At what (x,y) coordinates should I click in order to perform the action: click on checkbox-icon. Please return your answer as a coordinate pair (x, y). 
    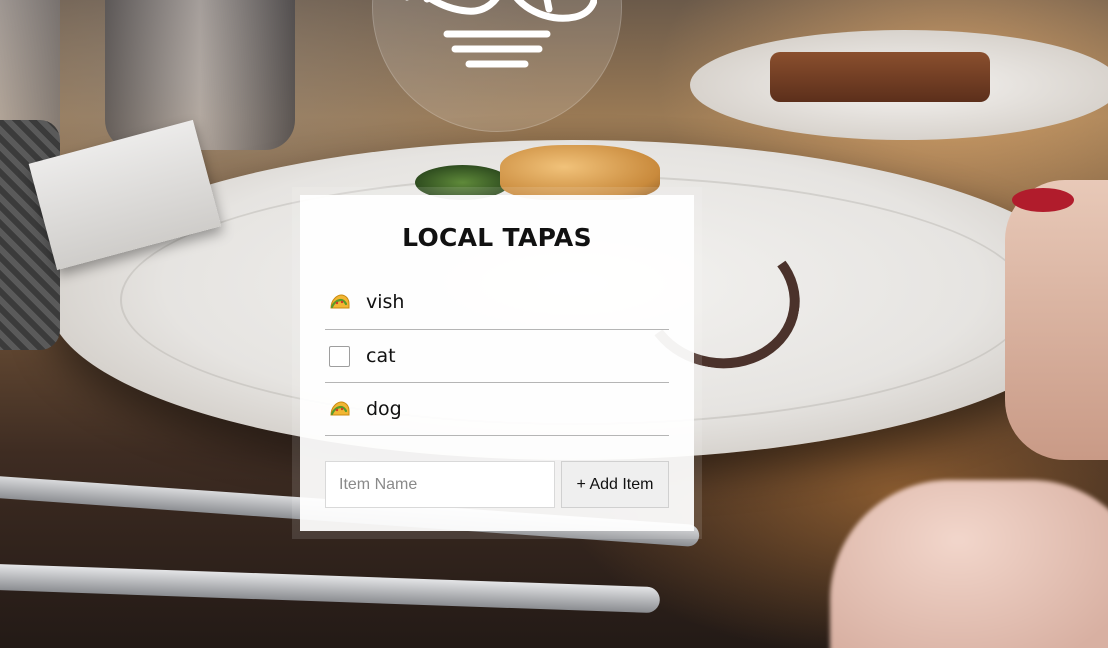
    Looking at the image, I should click on (339, 356).